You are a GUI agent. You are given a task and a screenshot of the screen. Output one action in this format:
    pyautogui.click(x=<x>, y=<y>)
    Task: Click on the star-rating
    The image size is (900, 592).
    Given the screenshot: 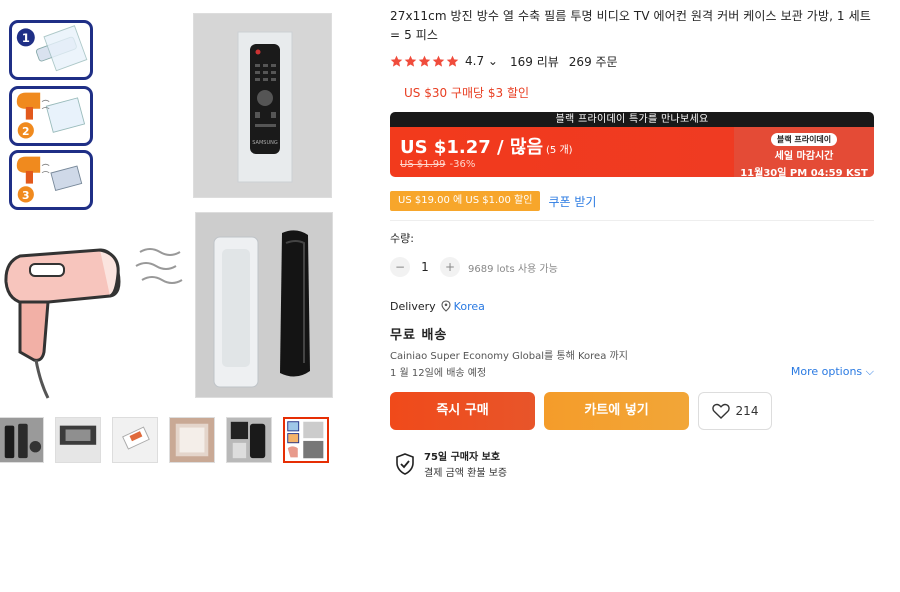 What is the action you would take?
    pyautogui.click(x=424, y=61)
    